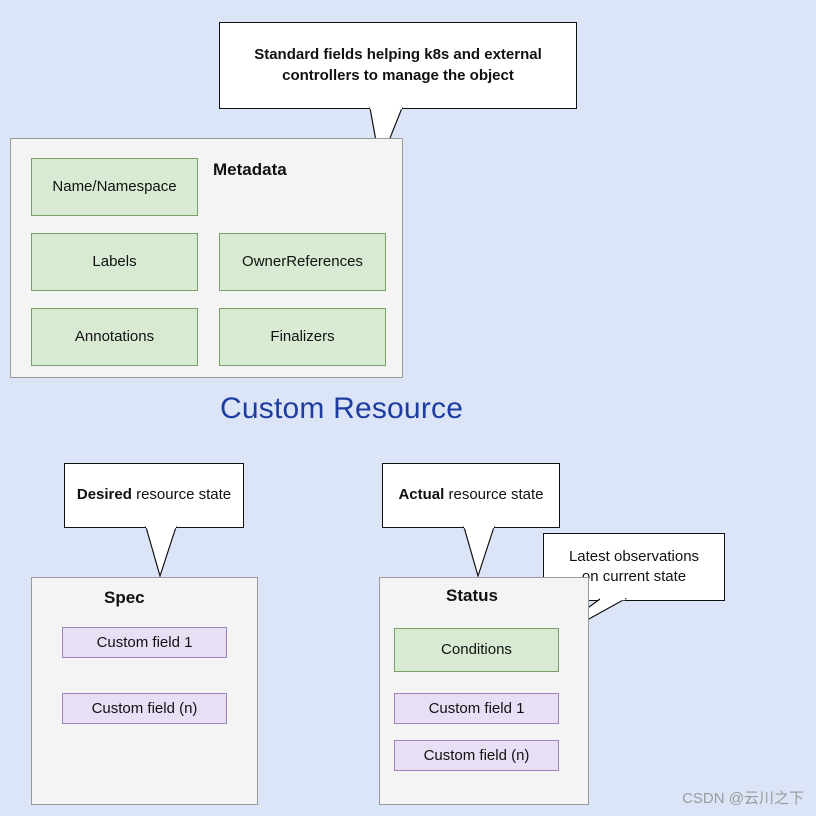  What do you see at coordinates (342, 408) in the screenshot?
I see `diagram-title: Custom Resource` at bounding box center [342, 408].